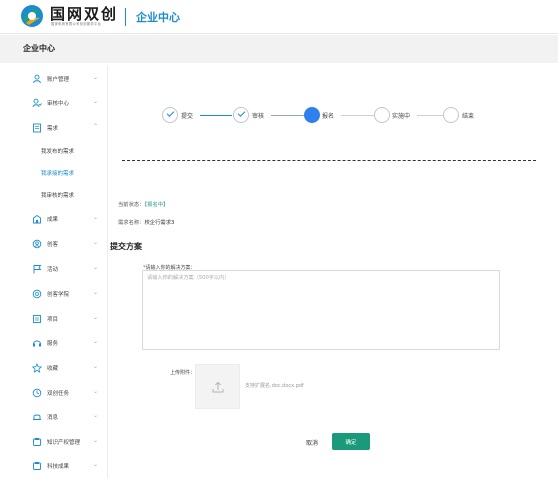 Image resolution: width=558 pixels, height=478 pixels. I want to click on step-review-check-icon, so click(241, 115).